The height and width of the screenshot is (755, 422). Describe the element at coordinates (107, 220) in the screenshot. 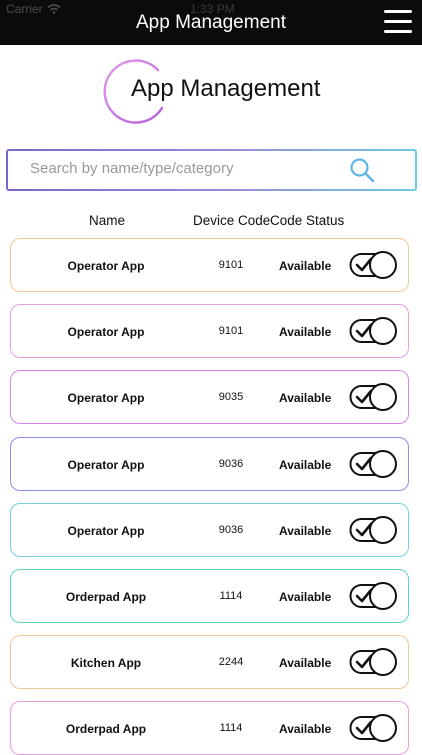

I see `column-header-name: Name` at that location.